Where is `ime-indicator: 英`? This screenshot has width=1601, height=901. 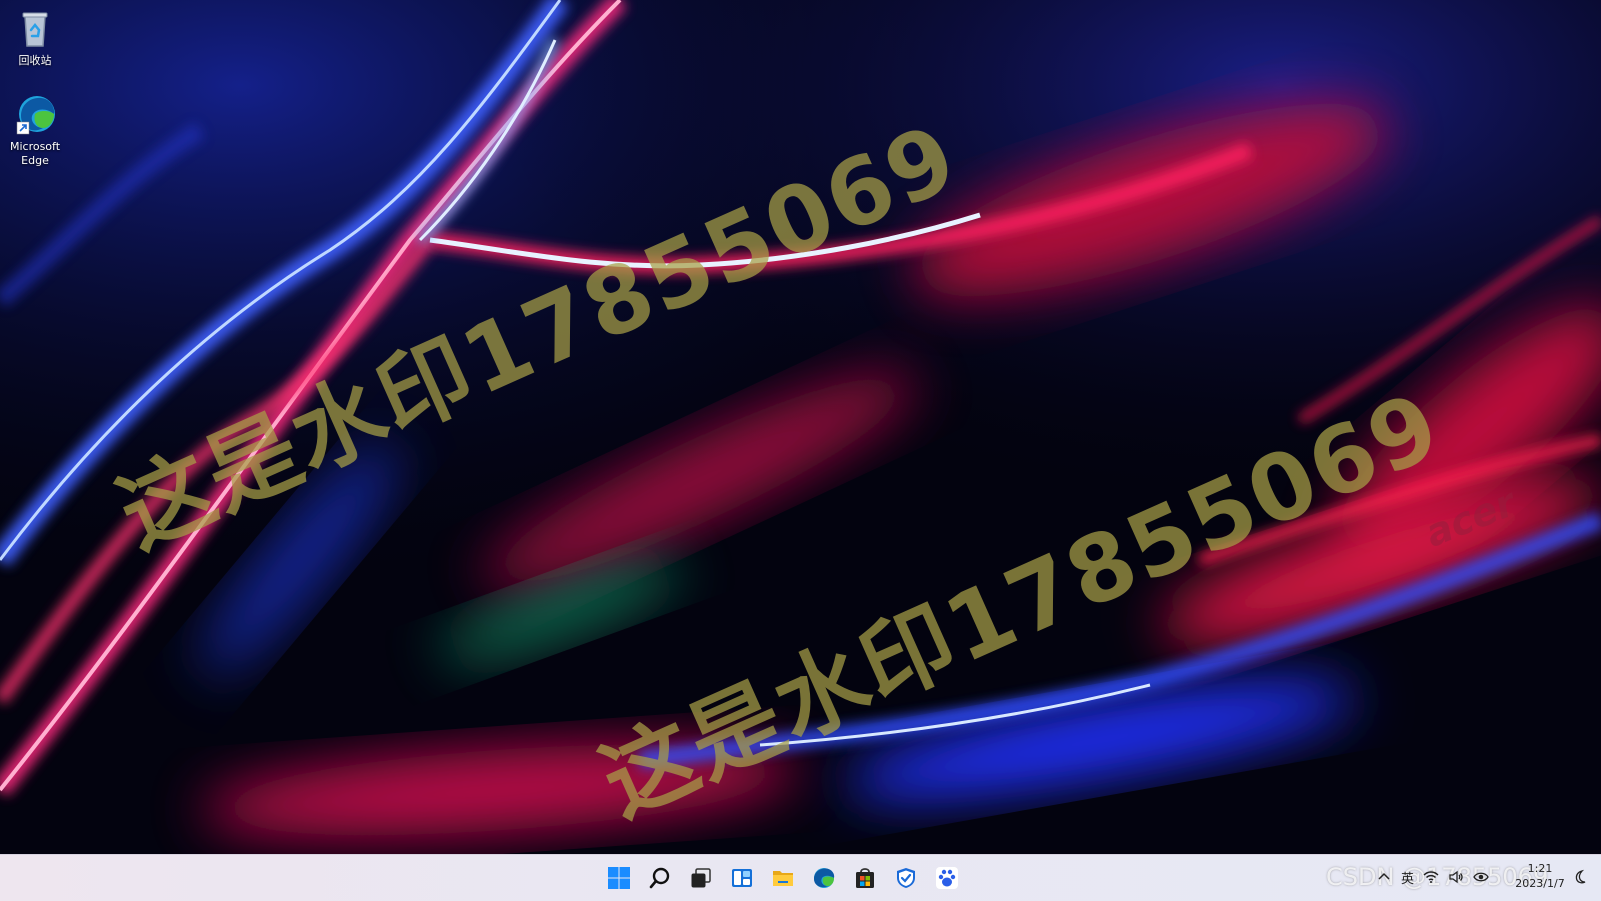
ime-indicator: 英 is located at coordinates (1407, 877).